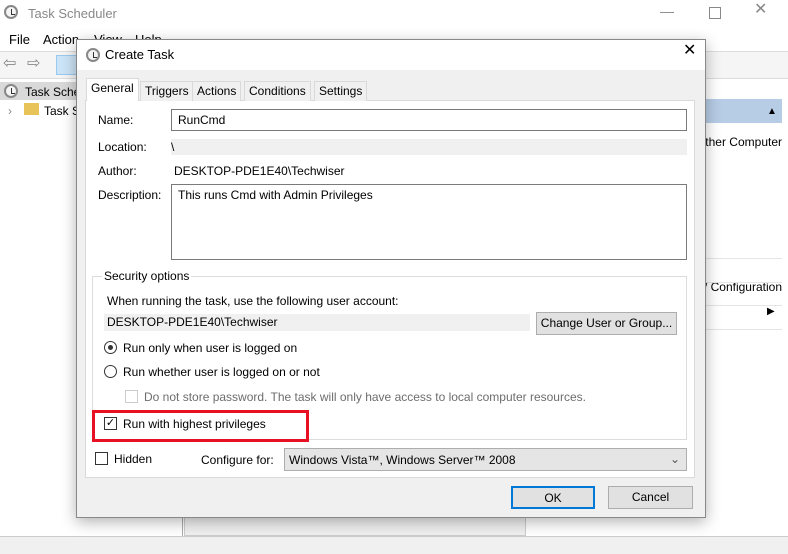 The image size is (788, 554). What do you see at coordinates (33, 64) in the screenshot?
I see `forward-icon: ⇨` at bounding box center [33, 64].